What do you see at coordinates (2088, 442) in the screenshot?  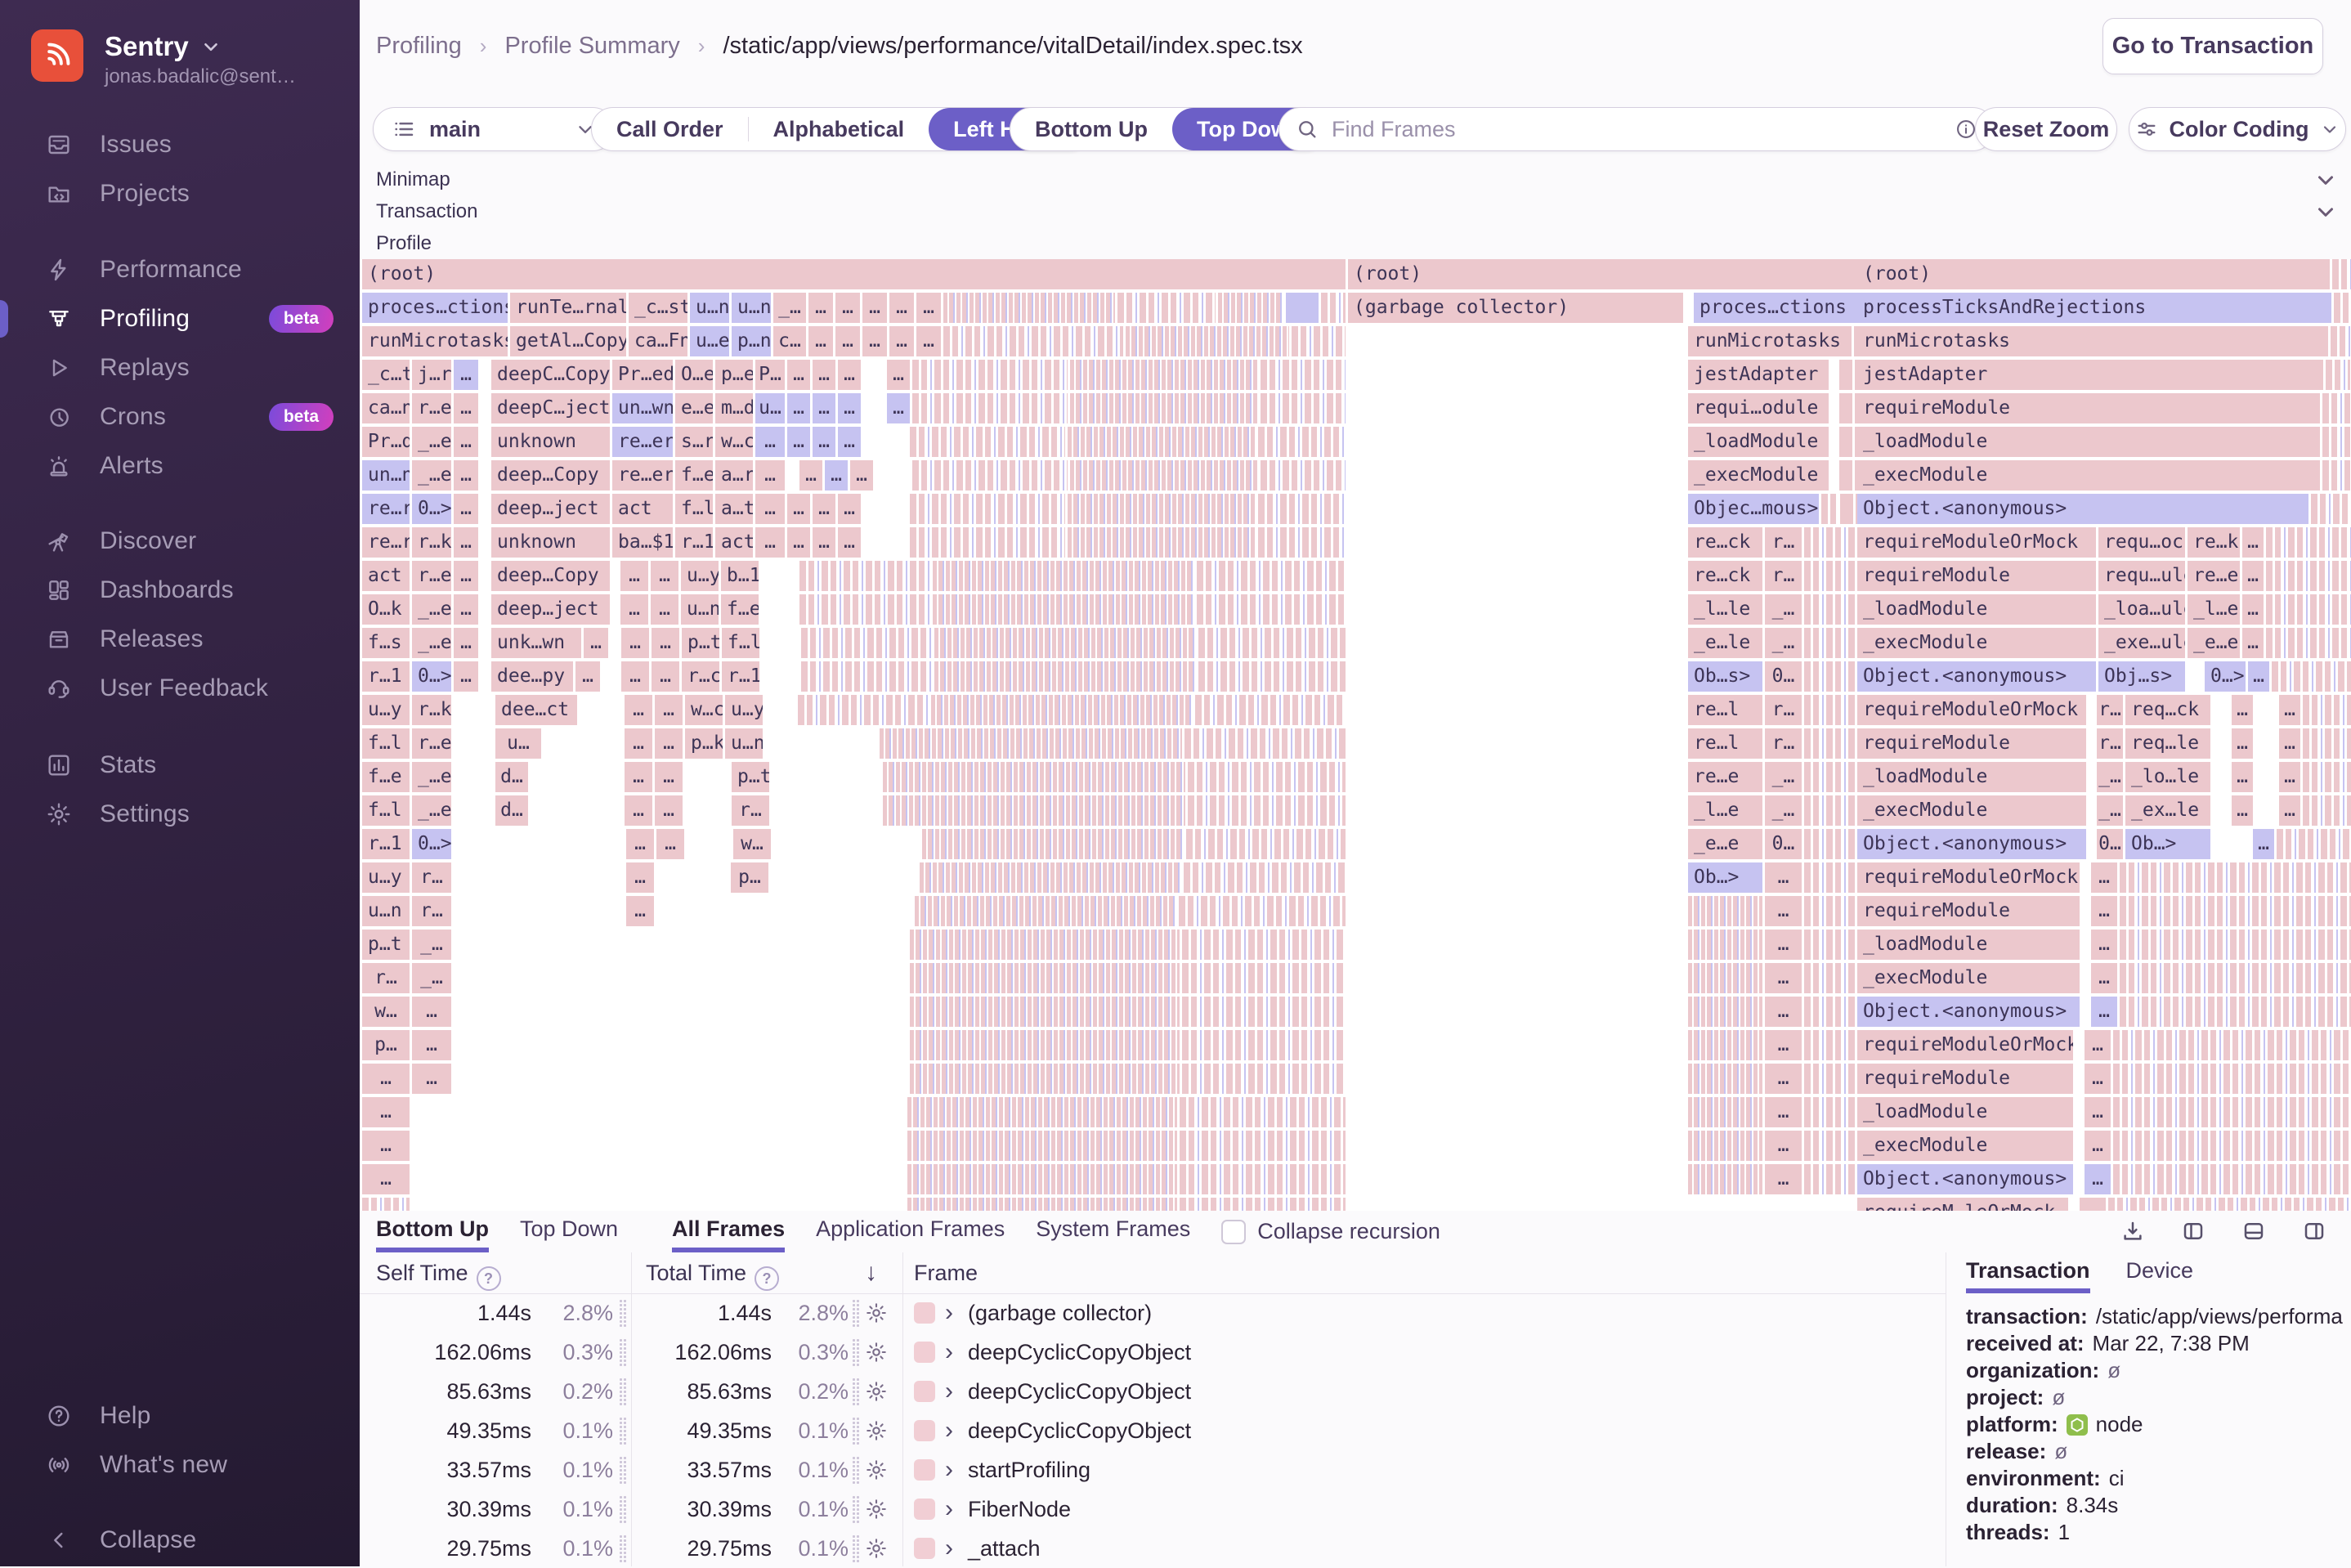 I see `frame-cell: _loadModule` at bounding box center [2088, 442].